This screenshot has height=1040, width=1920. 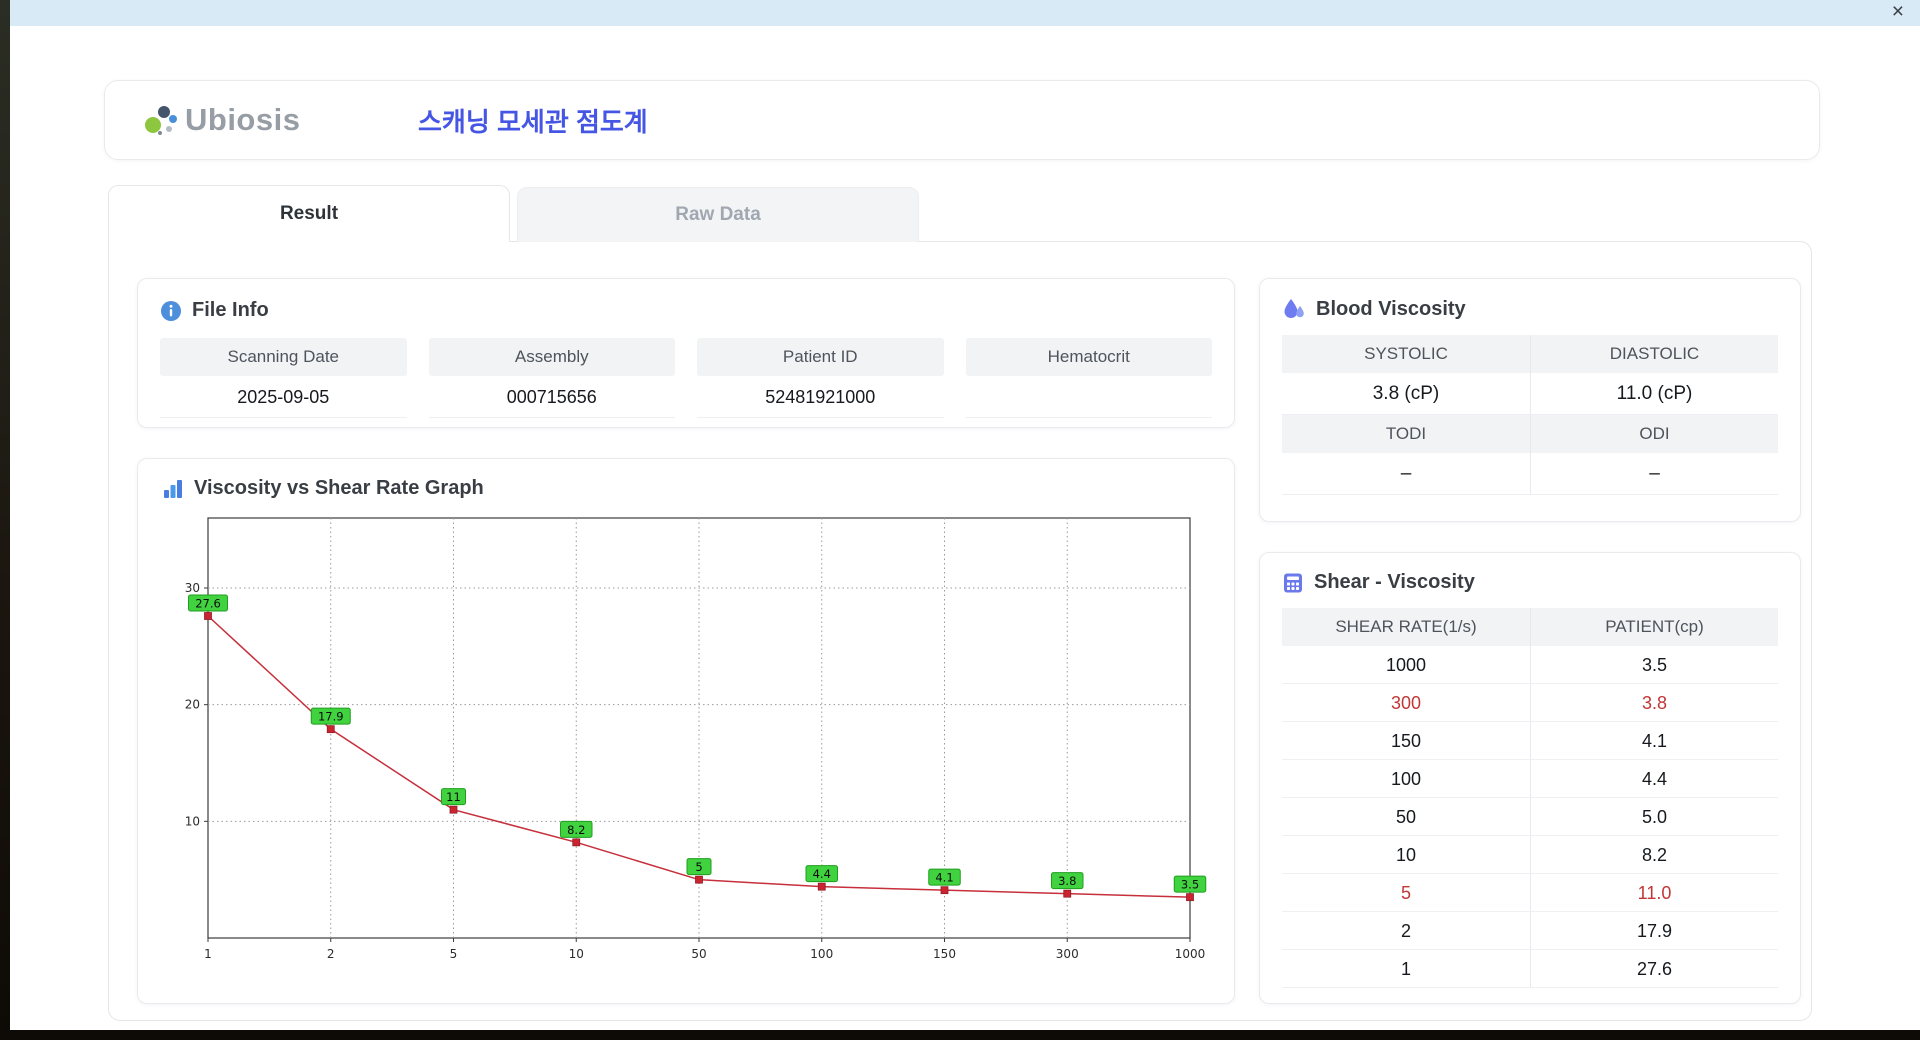 I want to click on water-drops-icon, so click(x=1294, y=309).